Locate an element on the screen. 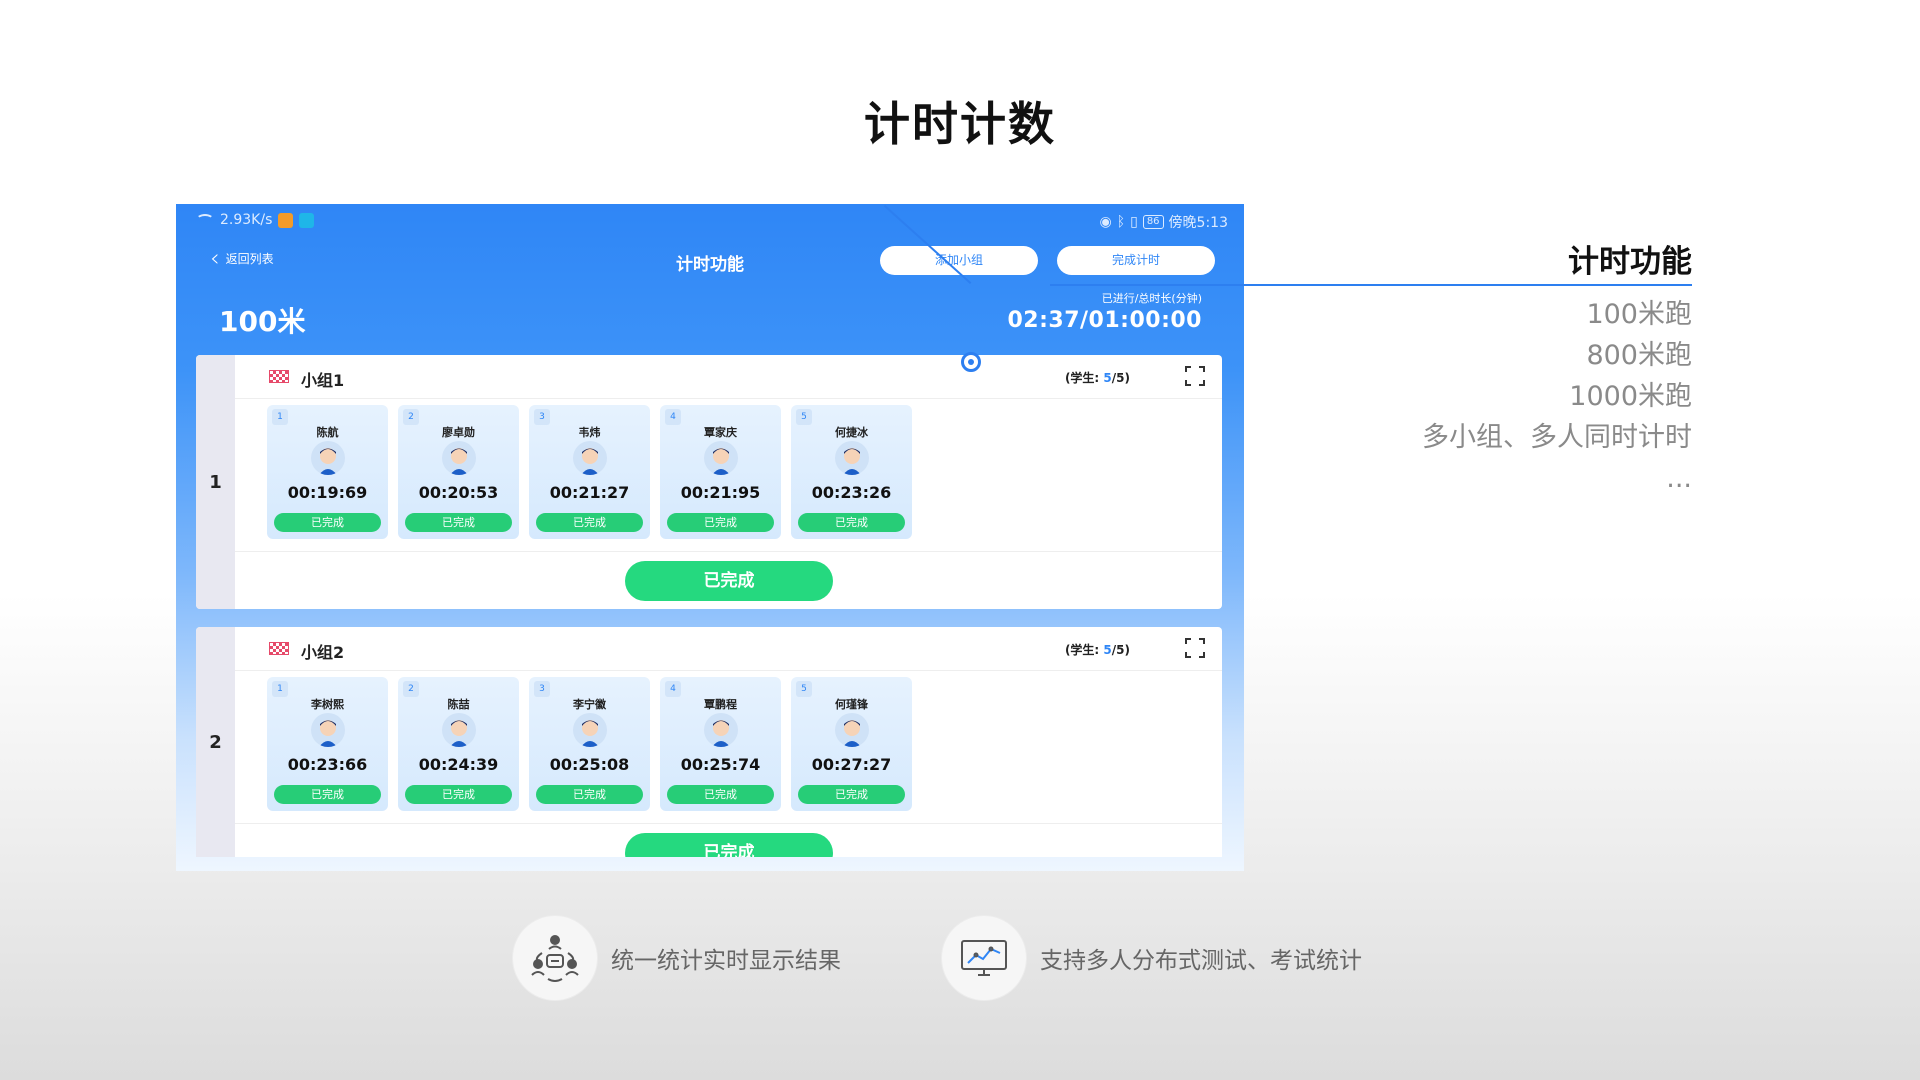 The width and height of the screenshot is (1920, 1080). group-name: 小组2 is located at coordinates (323, 652).